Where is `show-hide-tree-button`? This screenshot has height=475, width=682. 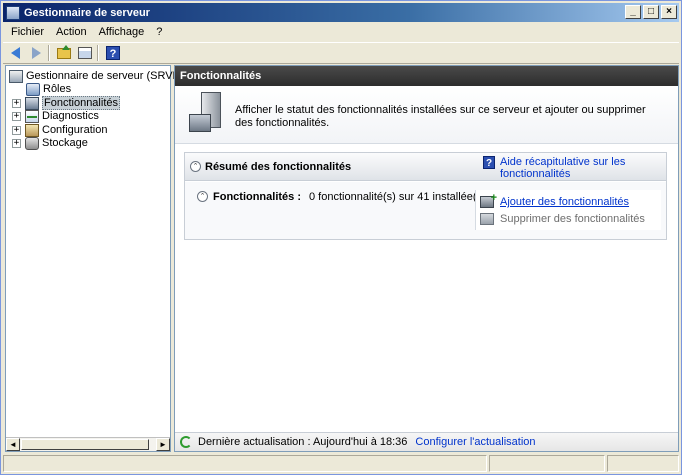
show-hide-tree-button is located at coordinates (85, 53).